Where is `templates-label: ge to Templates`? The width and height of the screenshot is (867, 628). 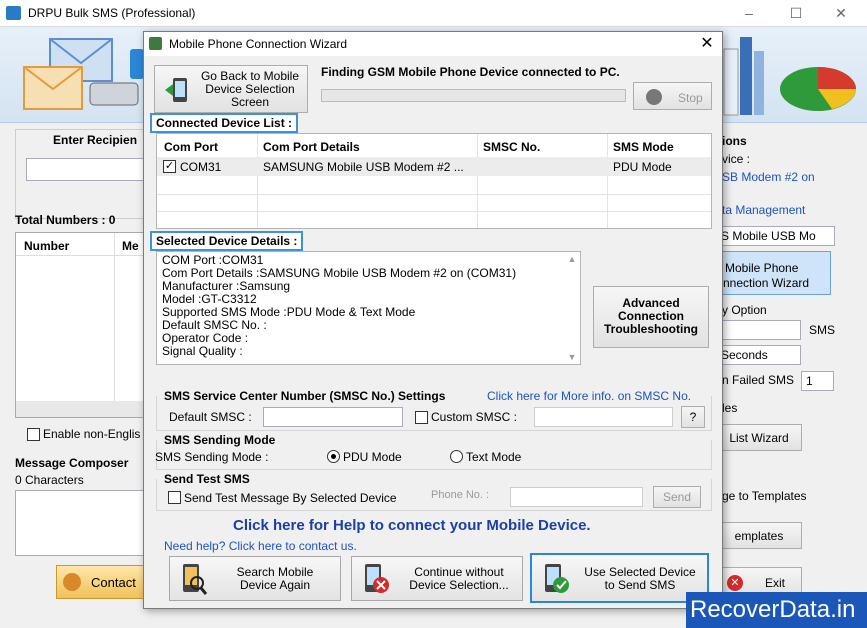 templates-label: ge to Templates is located at coordinates (764, 496).